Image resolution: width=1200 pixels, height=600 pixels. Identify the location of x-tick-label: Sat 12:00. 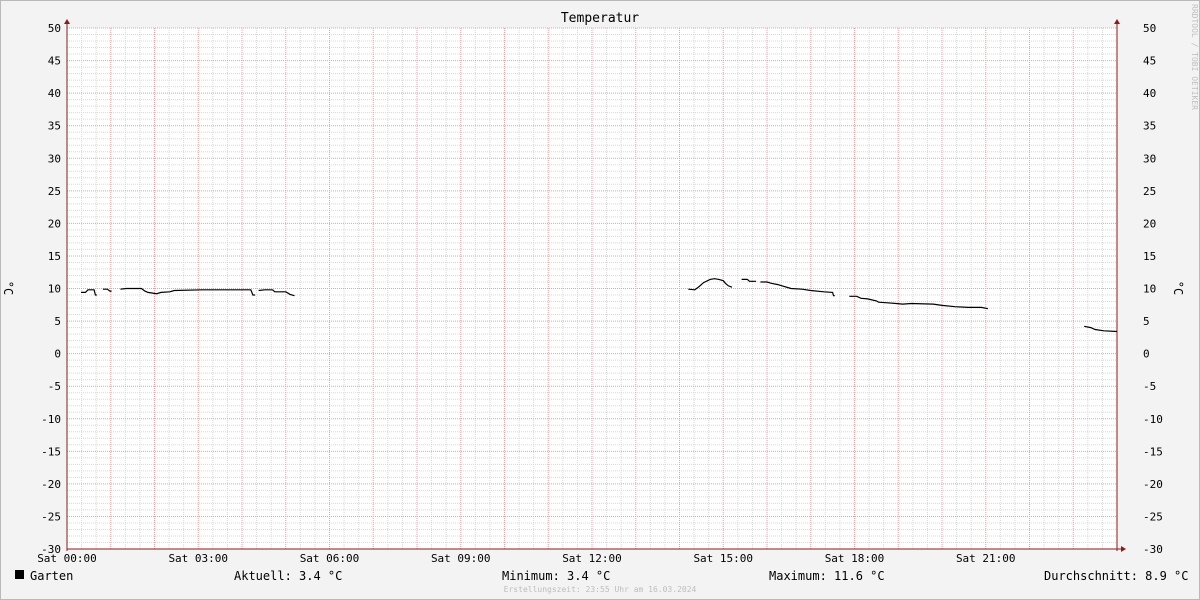
(592, 558).